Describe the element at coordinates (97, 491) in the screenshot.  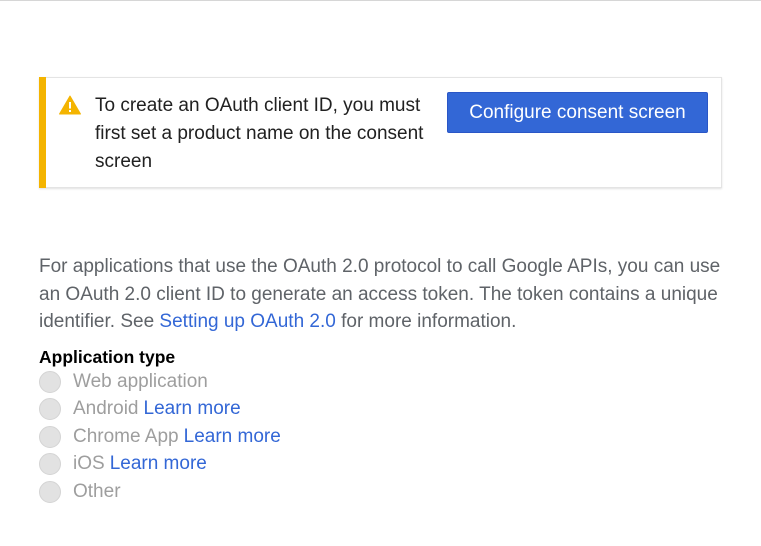
I see `radio-label-other: Other` at that location.